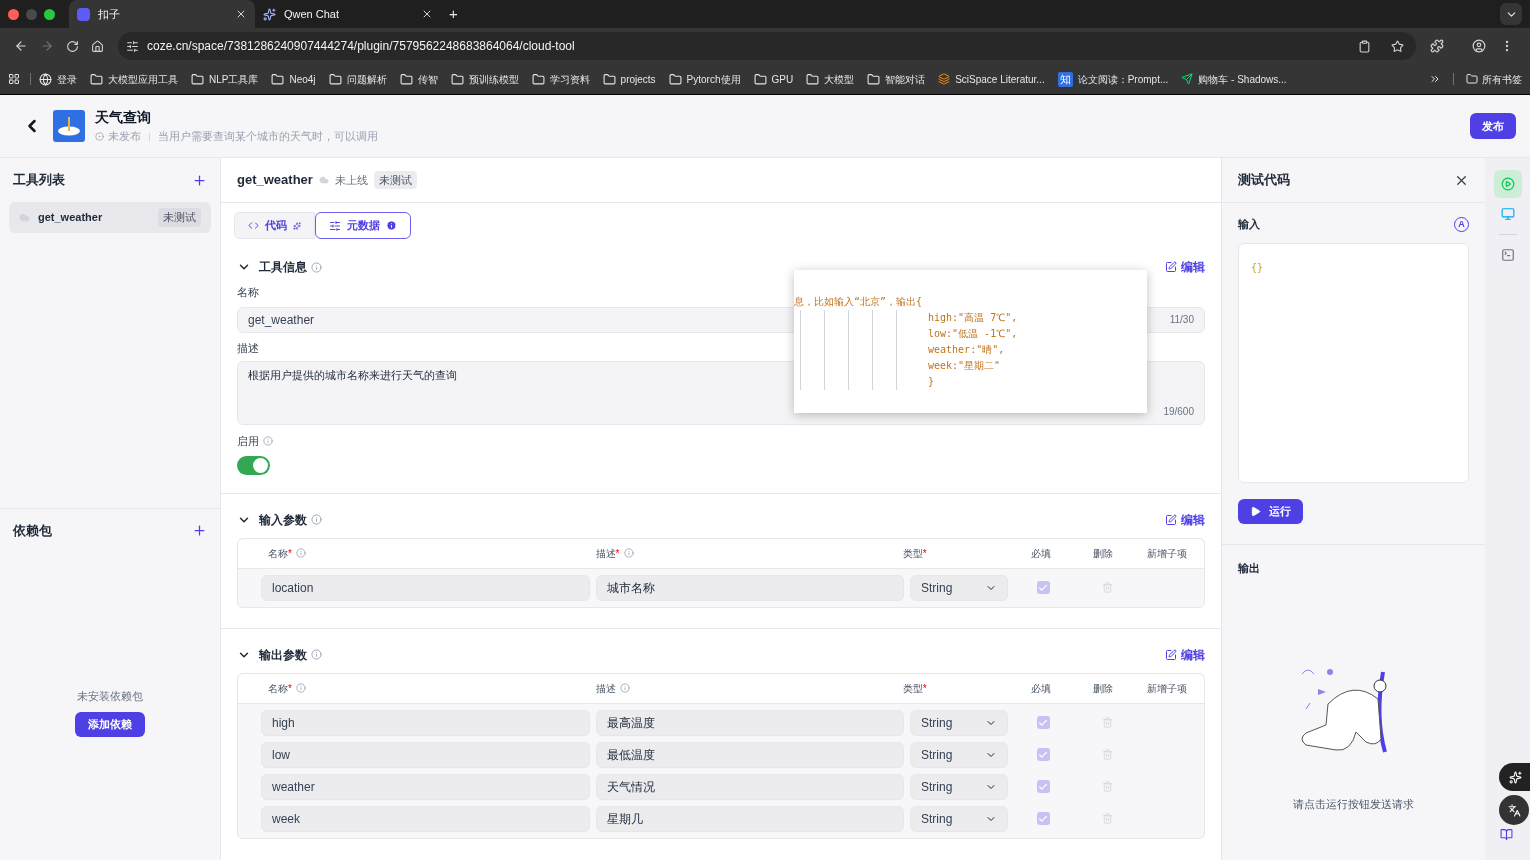 The height and width of the screenshot is (860, 1530). What do you see at coordinates (425, 818) in the screenshot?
I see `name-field: week` at bounding box center [425, 818].